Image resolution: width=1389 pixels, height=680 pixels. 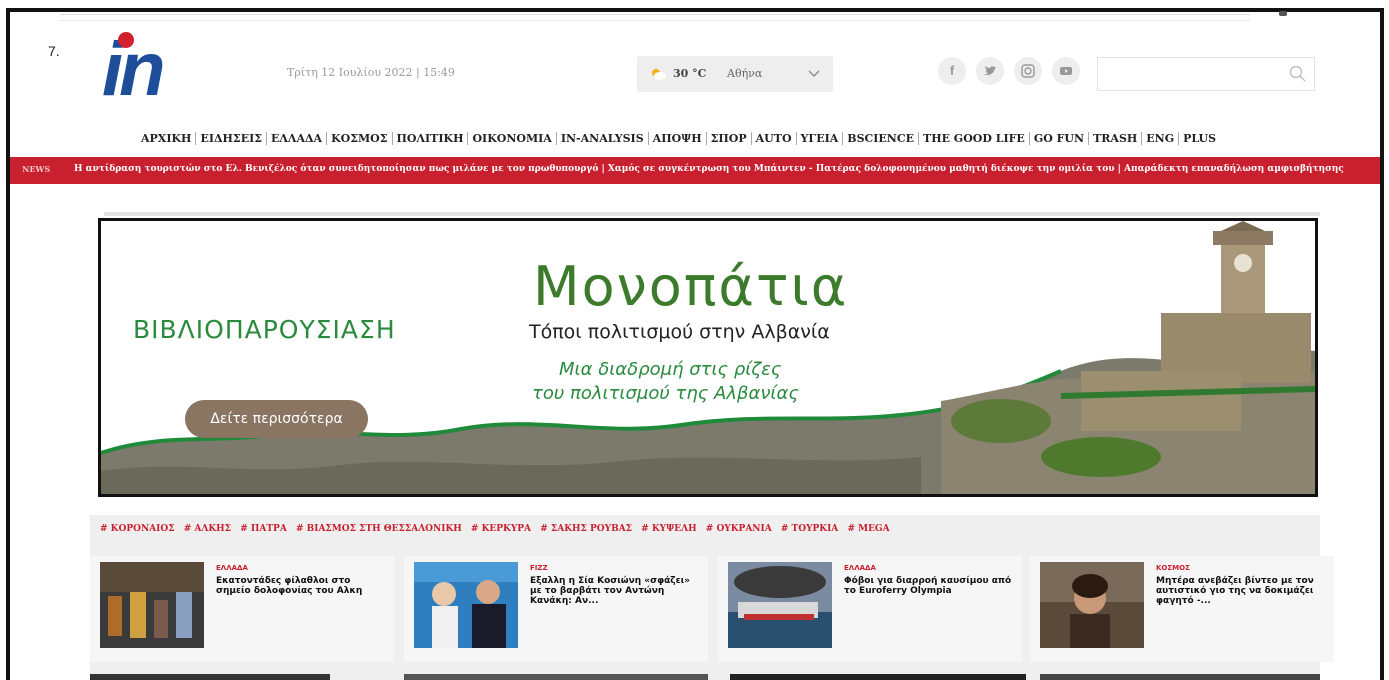 What do you see at coordinates (431, 138) in the screenshot?
I see `nav-item-politics: ΠΟΛΙΤΙΚΗ` at bounding box center [431, 138].